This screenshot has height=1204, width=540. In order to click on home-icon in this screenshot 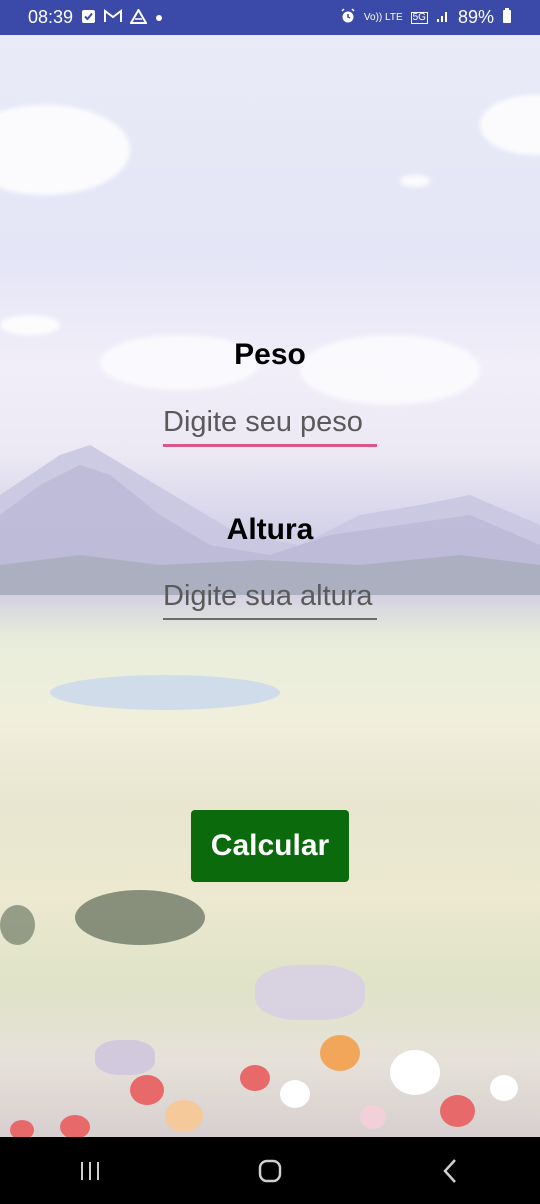, I will do `click(270, 1171)`.